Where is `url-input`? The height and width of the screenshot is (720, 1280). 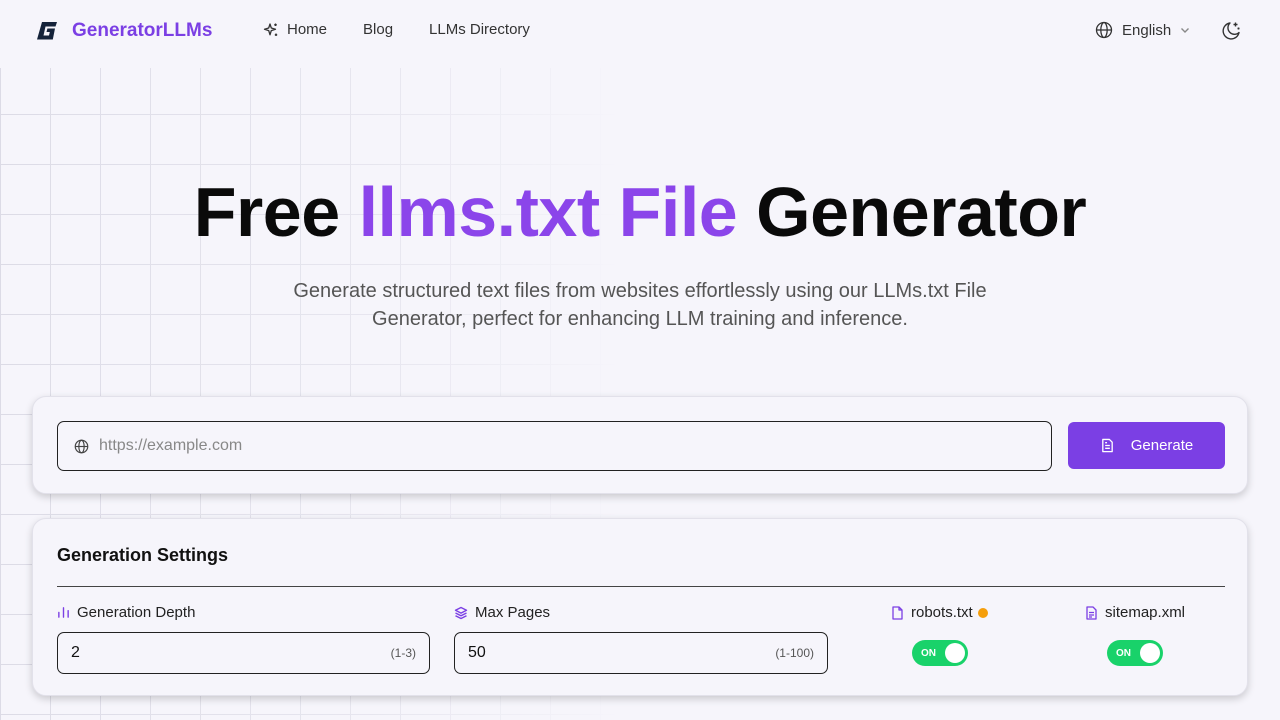 url-input is located at coordinates (559, 446).